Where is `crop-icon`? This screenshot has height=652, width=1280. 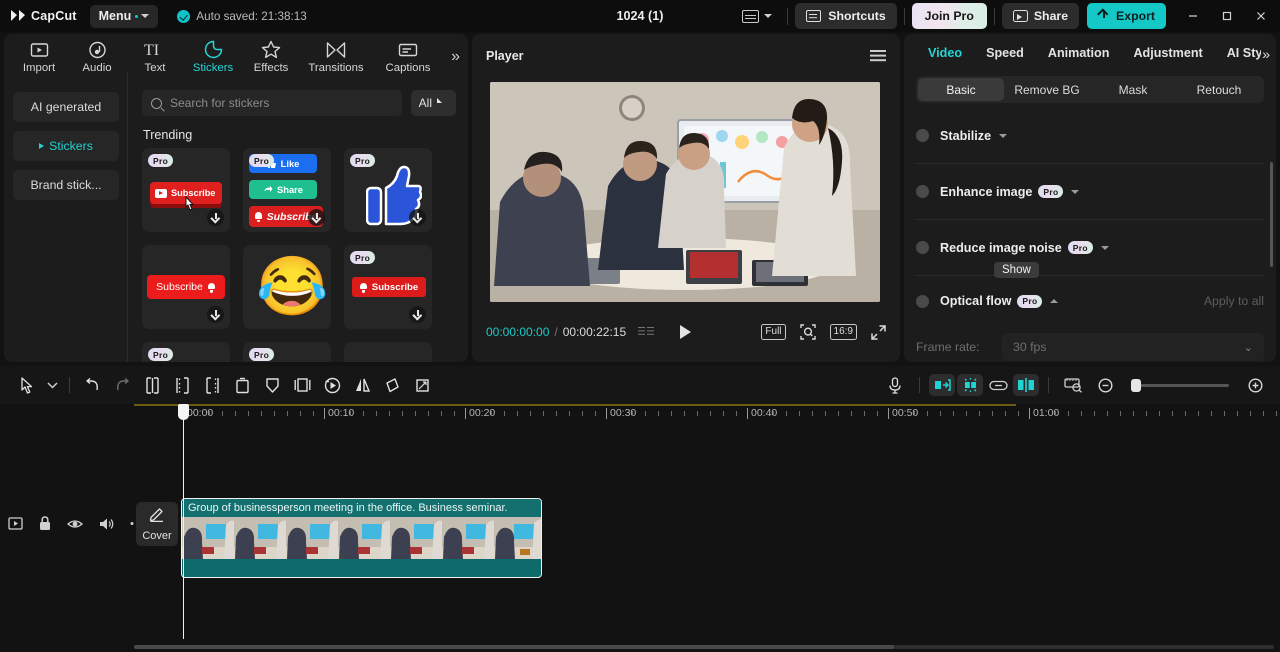 crop-icon is located at coordinates (422, 385).